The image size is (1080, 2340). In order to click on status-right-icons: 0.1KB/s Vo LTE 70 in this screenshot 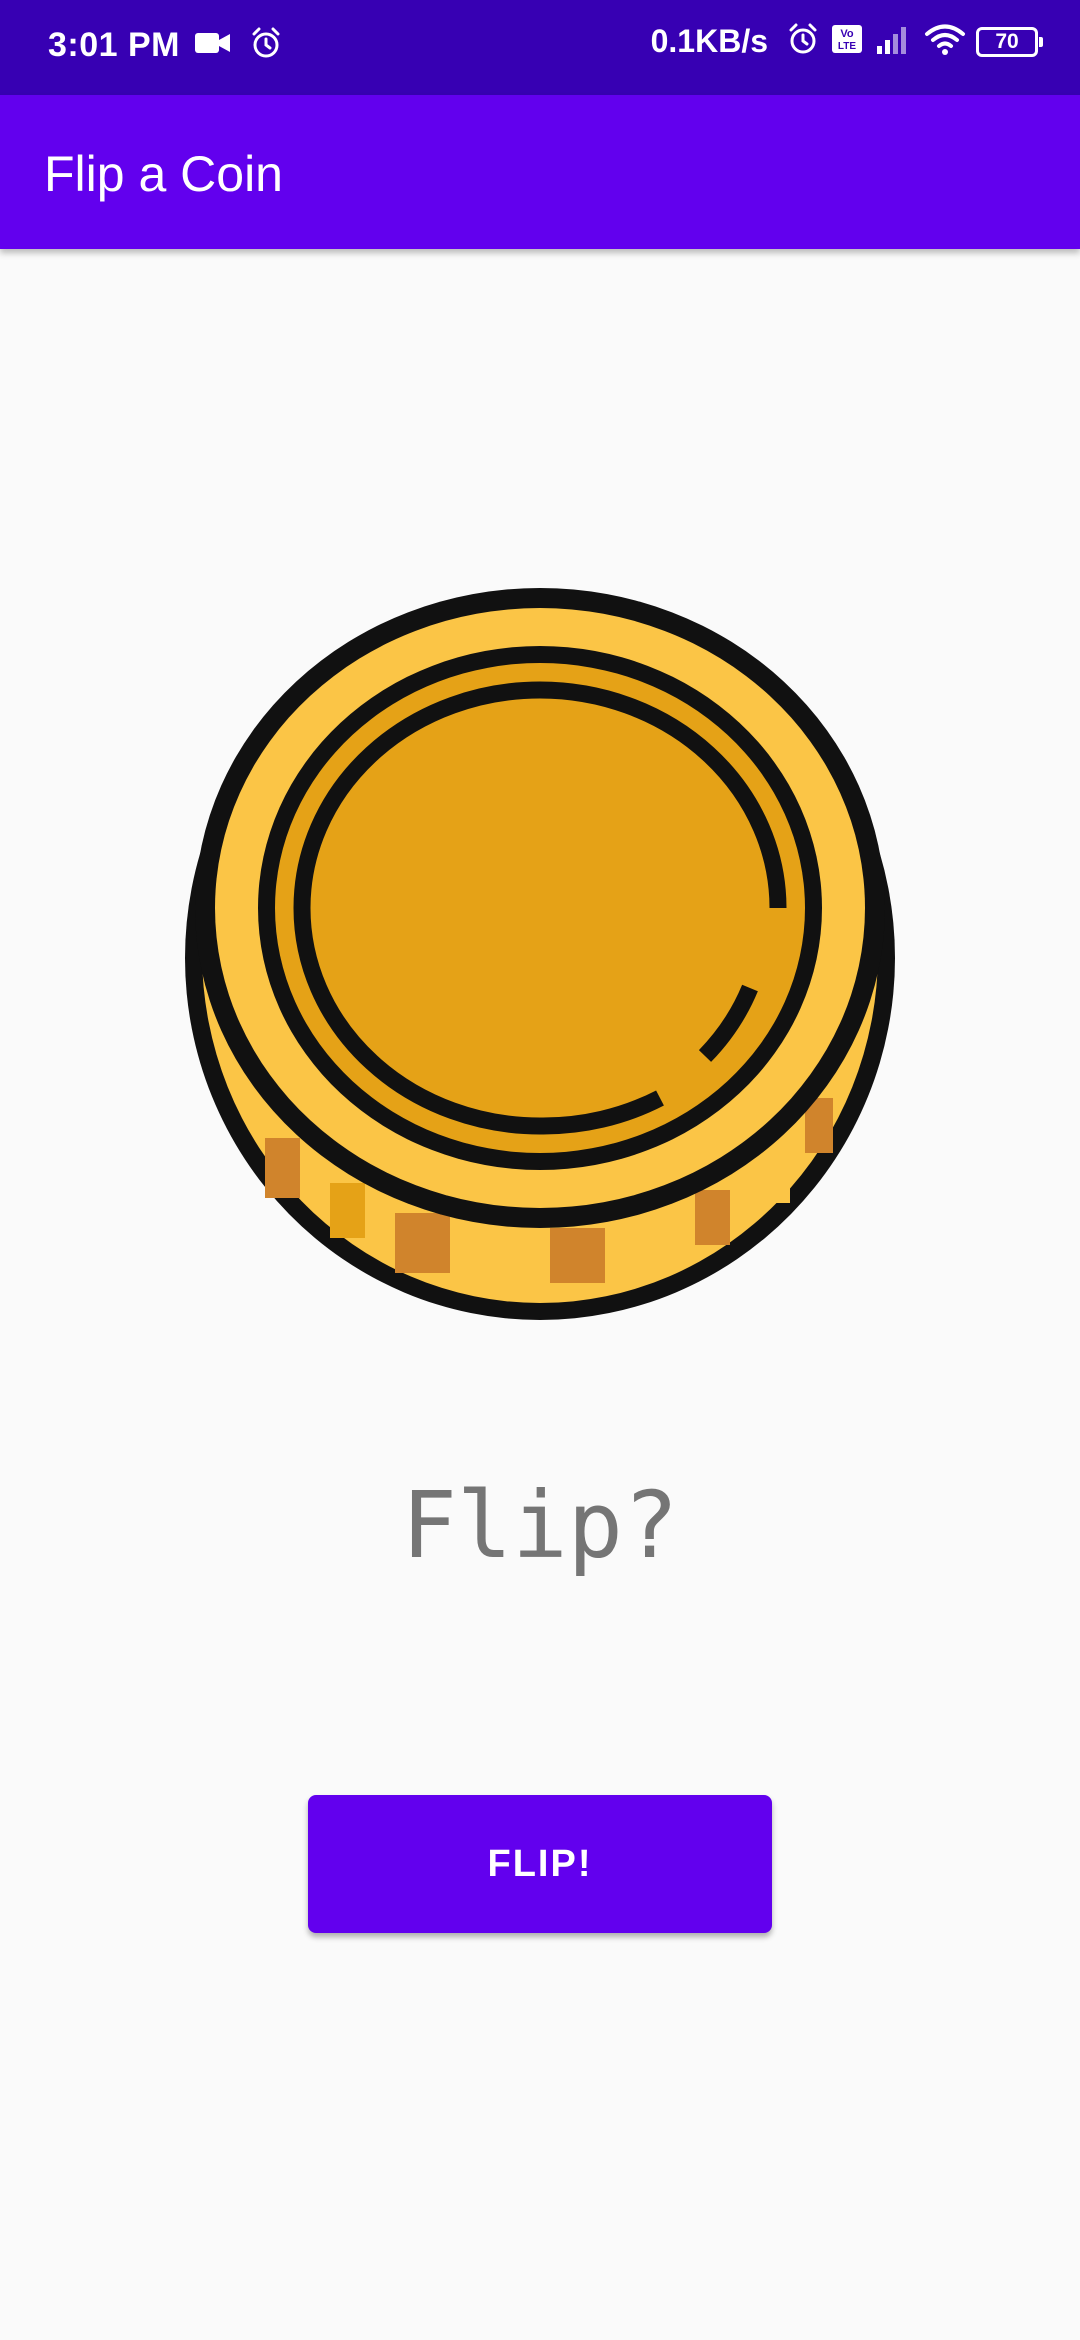, I will do `click(846, 41)`.